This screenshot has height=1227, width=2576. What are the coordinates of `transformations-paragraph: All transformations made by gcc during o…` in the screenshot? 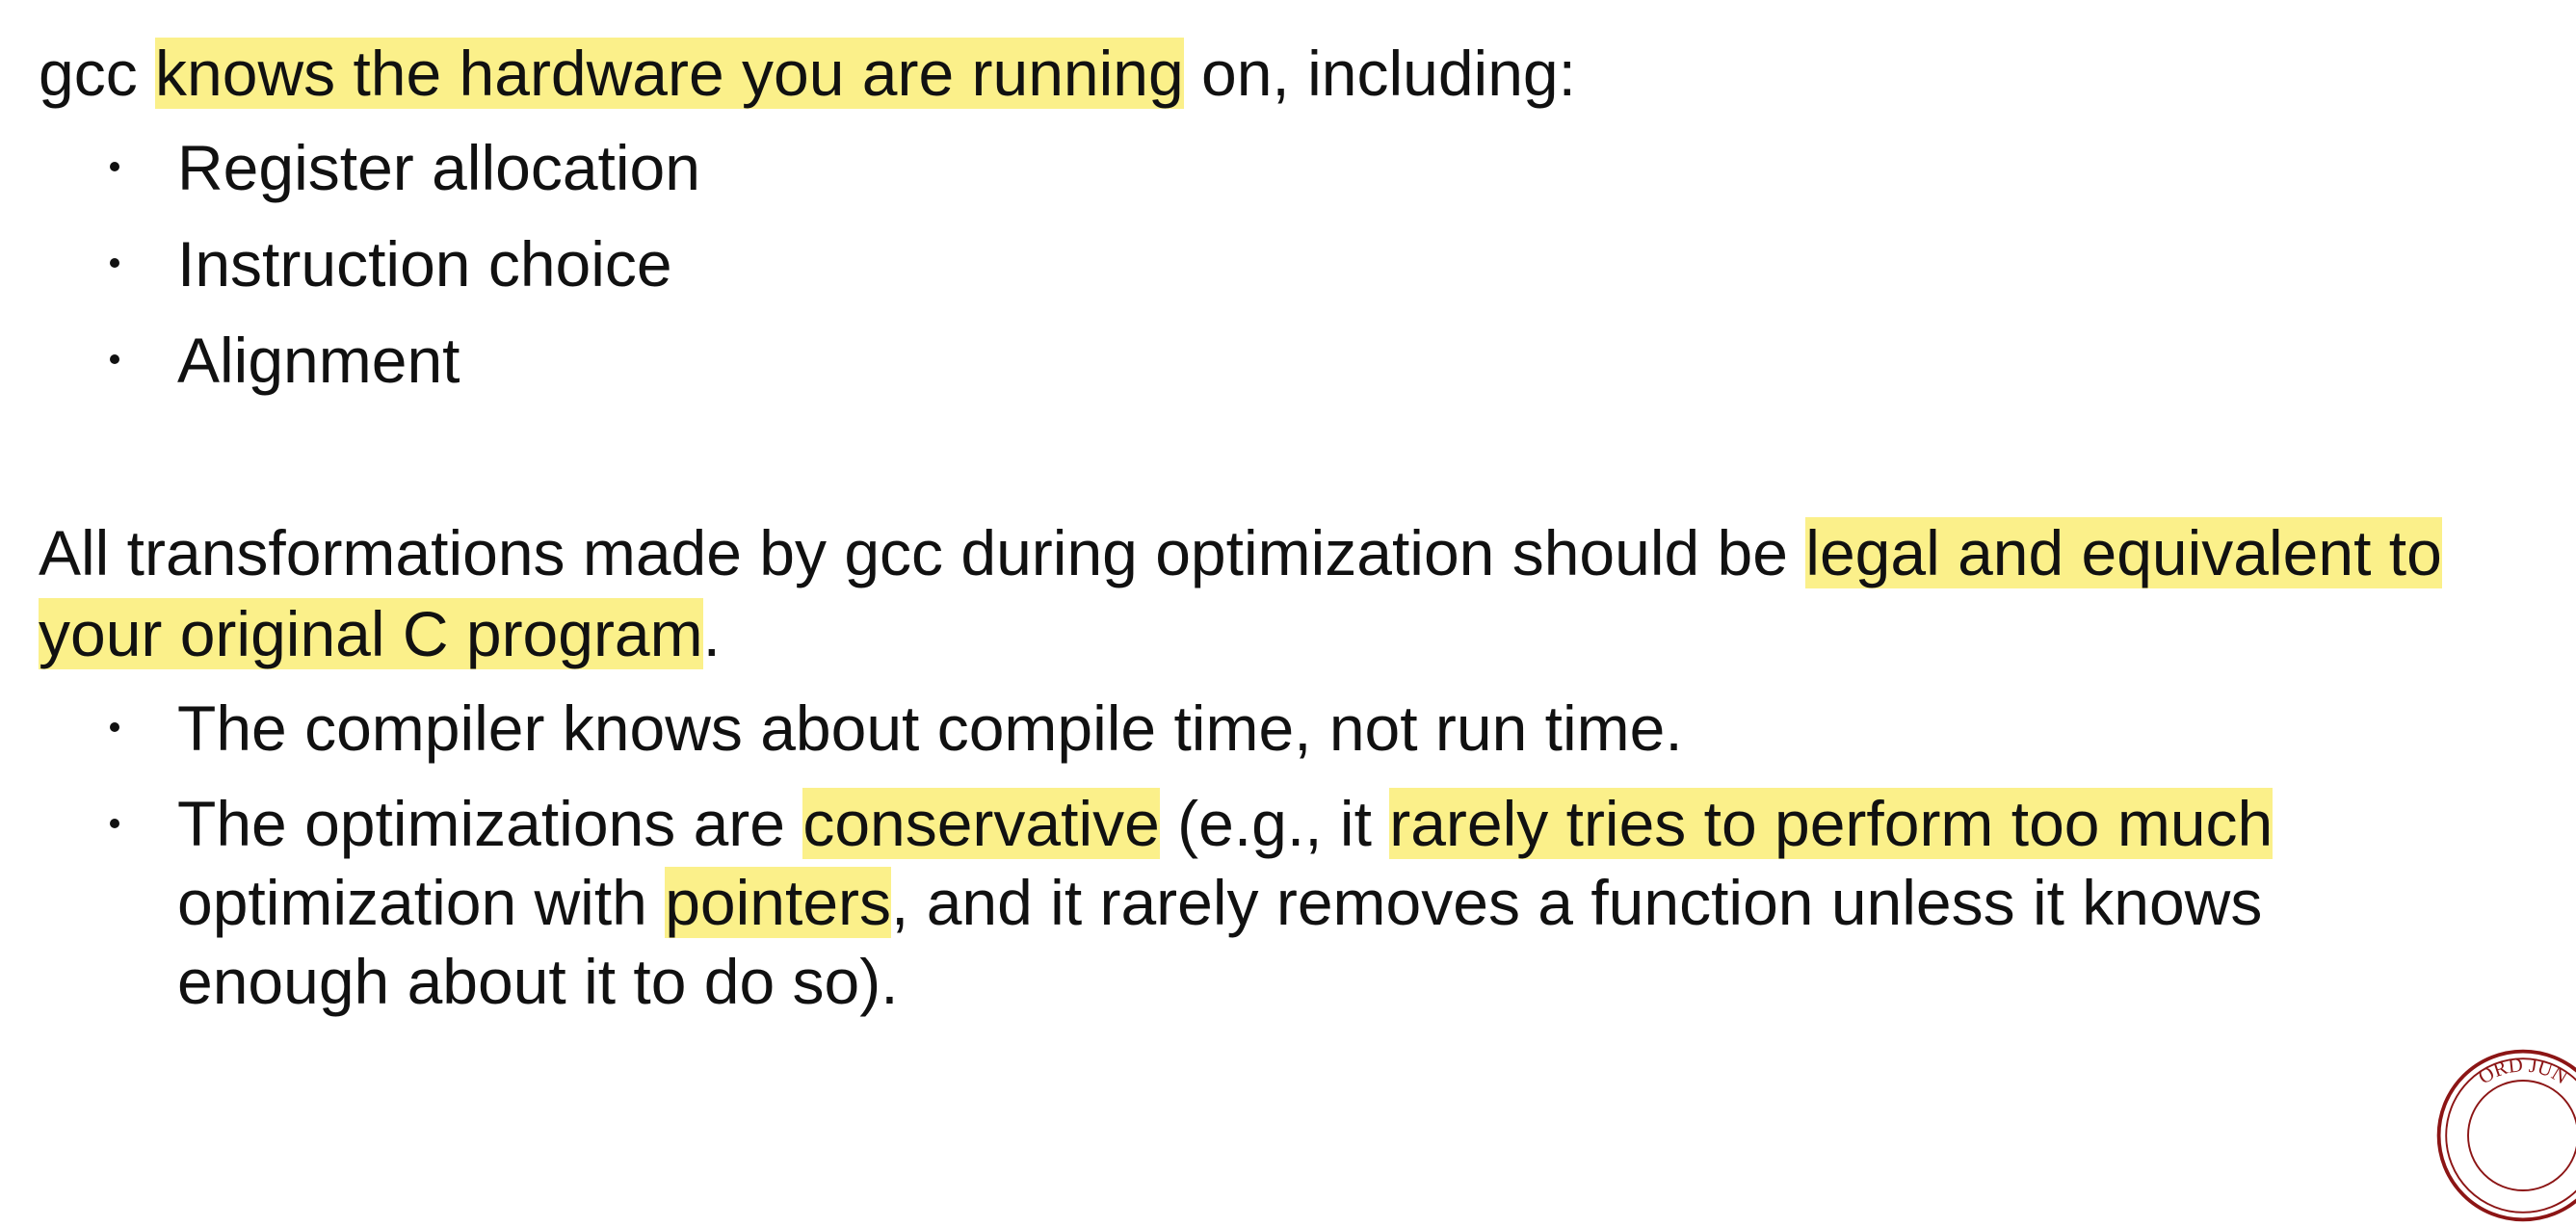 It's located at (1291, 593).